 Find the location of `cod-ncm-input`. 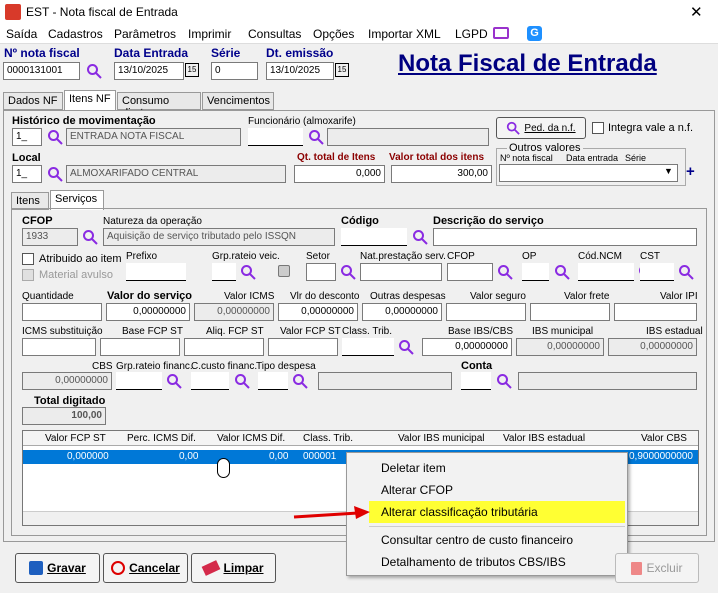

cod-ncm-input is located at coordinates (606, 272).